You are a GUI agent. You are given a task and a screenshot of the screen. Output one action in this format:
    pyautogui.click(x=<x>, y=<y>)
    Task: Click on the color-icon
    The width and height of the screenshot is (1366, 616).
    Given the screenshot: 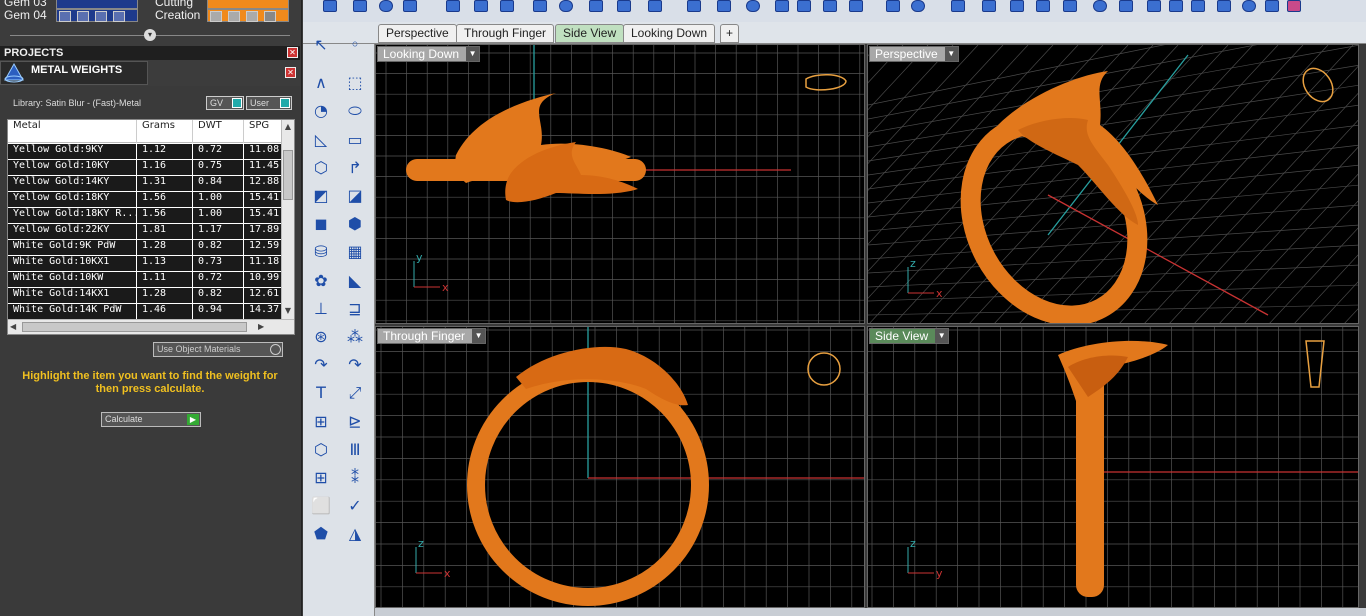 What is the action you would take?
    pyautogui.click(x=270, y=16)
    